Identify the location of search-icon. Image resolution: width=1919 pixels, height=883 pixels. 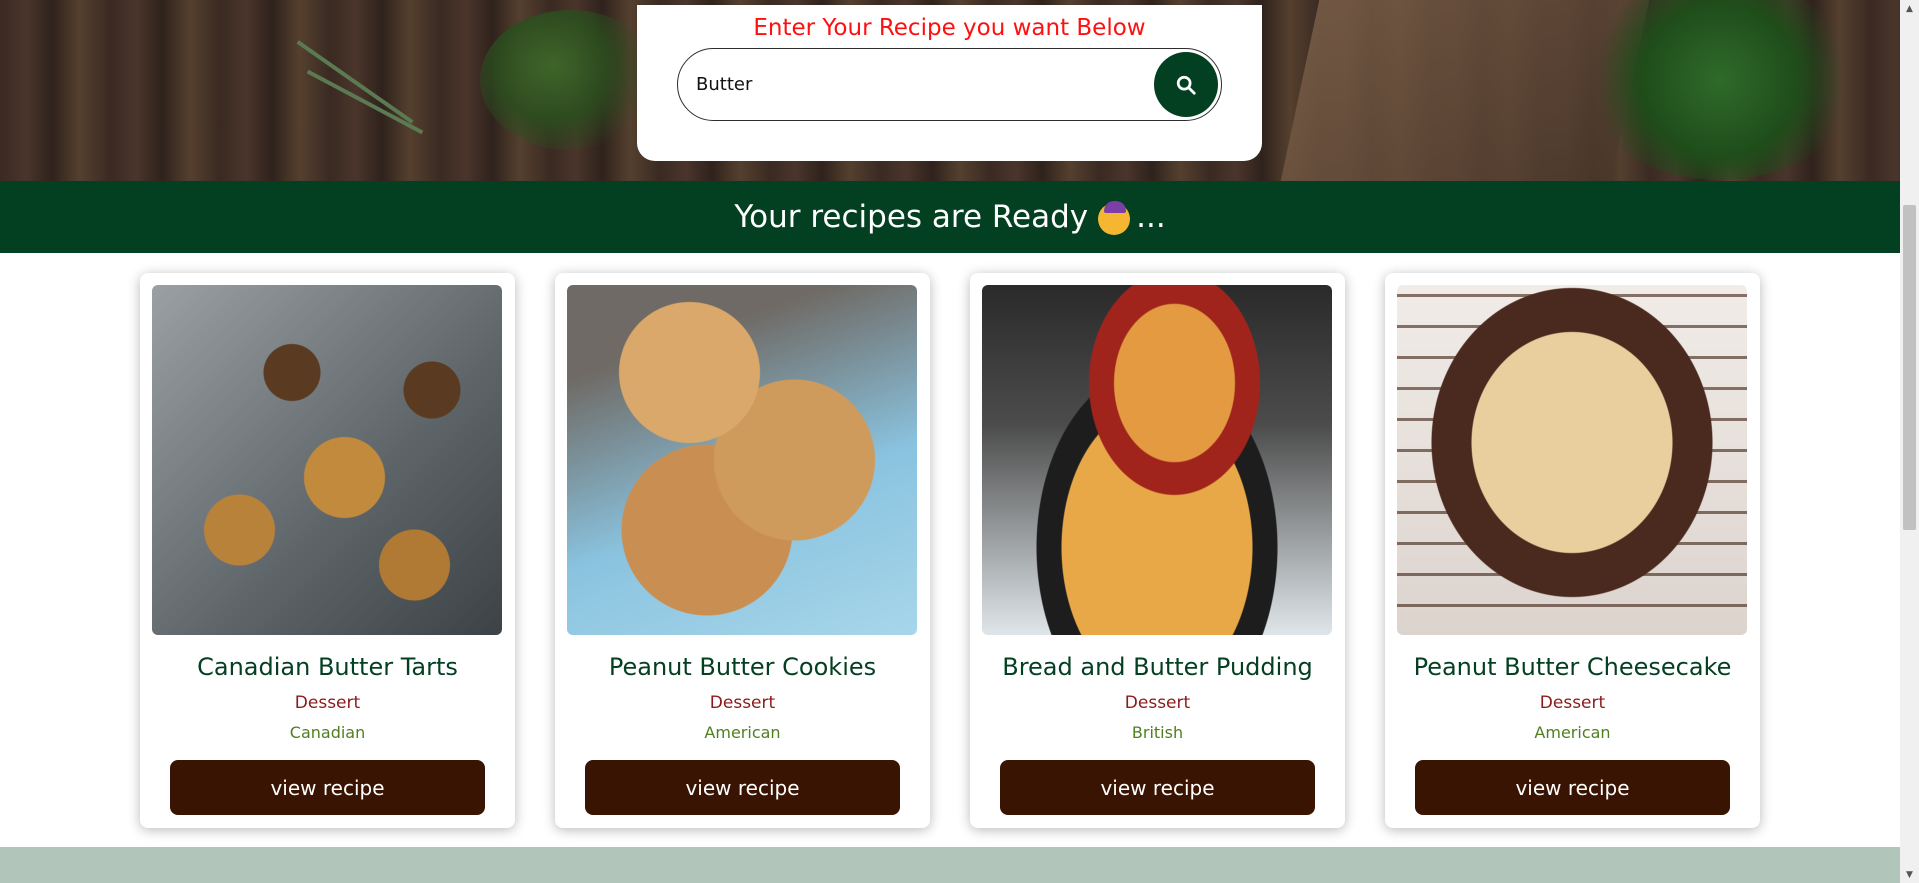
(1186, 85).